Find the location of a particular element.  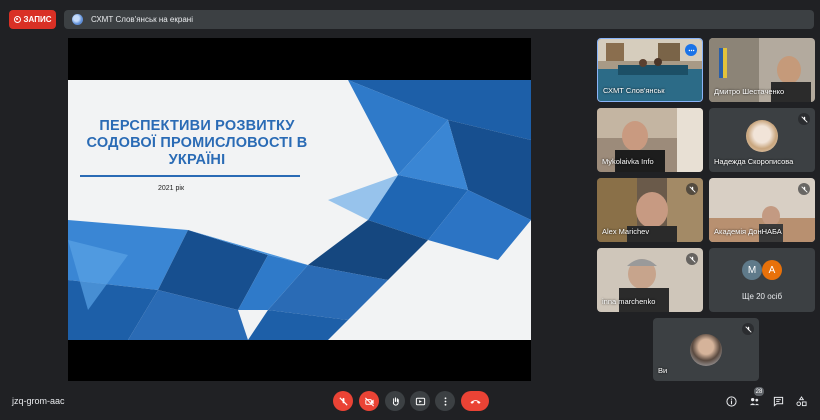

record-icon is located at coordinates (17, 19).